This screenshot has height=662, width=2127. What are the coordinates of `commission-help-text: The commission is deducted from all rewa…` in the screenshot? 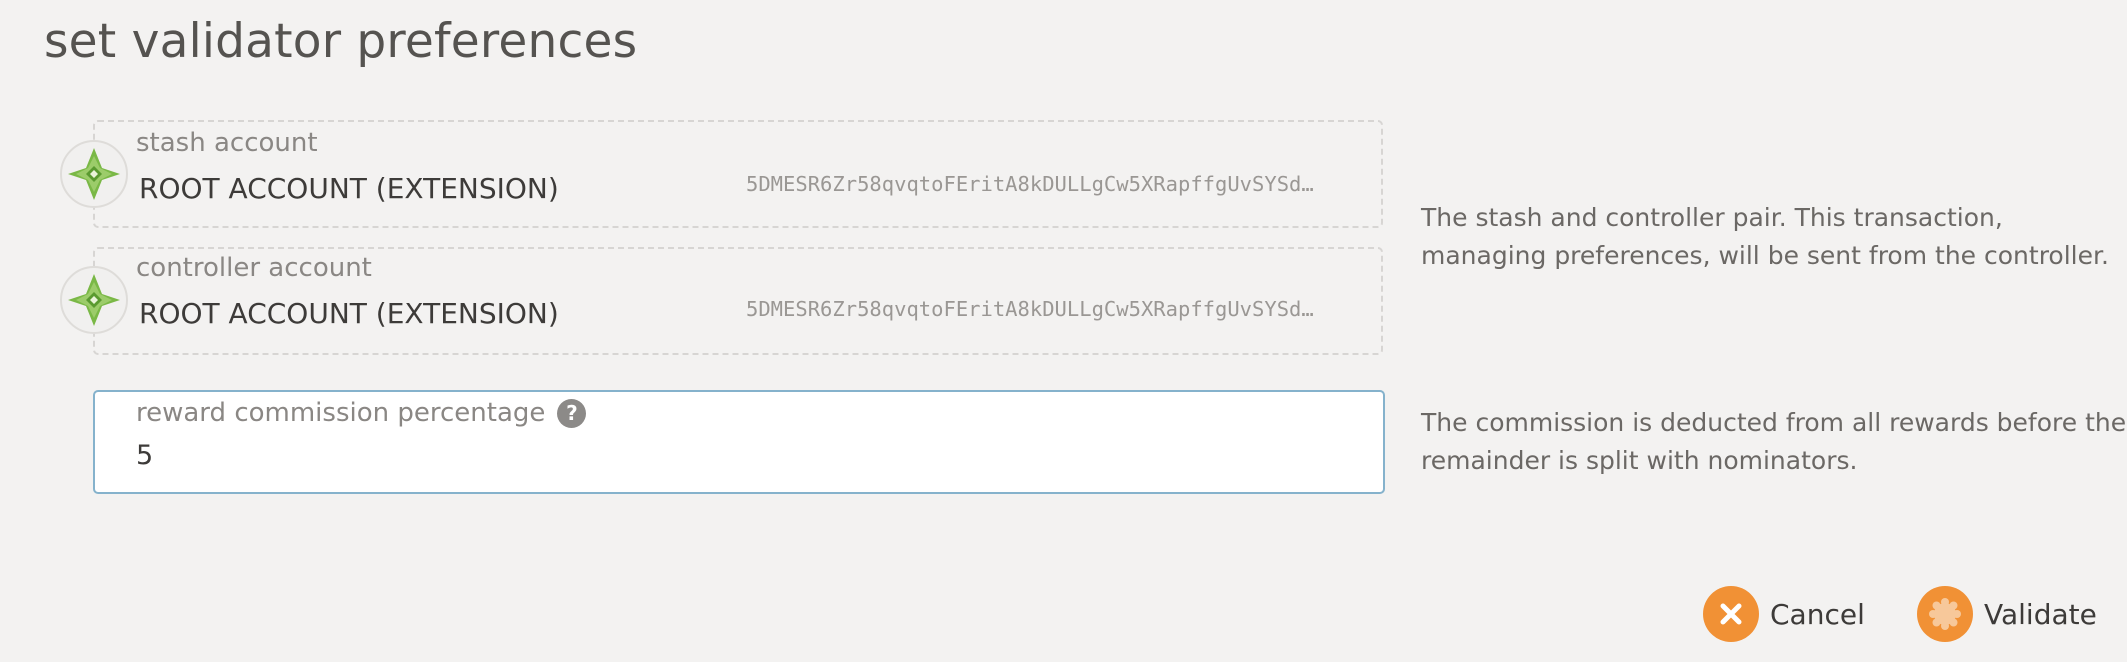 It's located at (1773, 442).